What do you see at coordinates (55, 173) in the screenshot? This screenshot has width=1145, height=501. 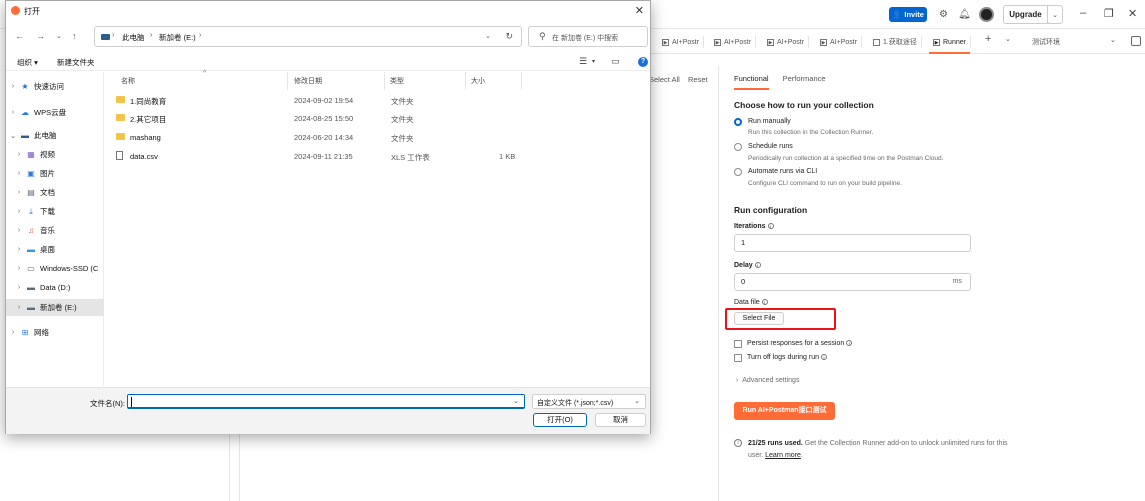 I see `sidebar-item-pictures: › ▣ 图片` at bounding box center [55, 173].